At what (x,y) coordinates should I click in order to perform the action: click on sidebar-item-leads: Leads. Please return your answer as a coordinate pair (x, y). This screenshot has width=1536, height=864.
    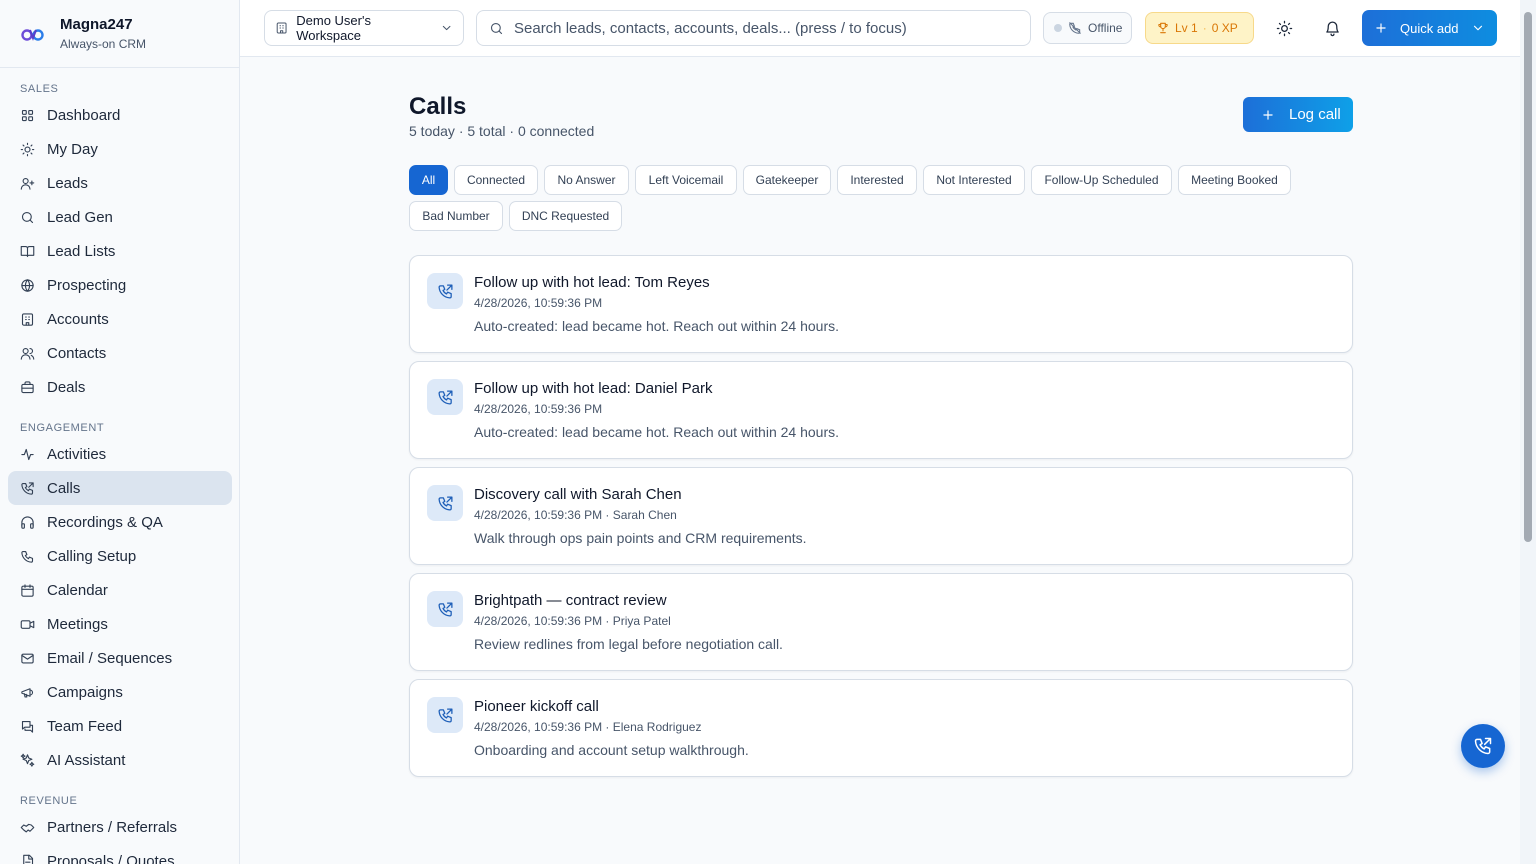
    Looking at the image, I should click on (120, 183).